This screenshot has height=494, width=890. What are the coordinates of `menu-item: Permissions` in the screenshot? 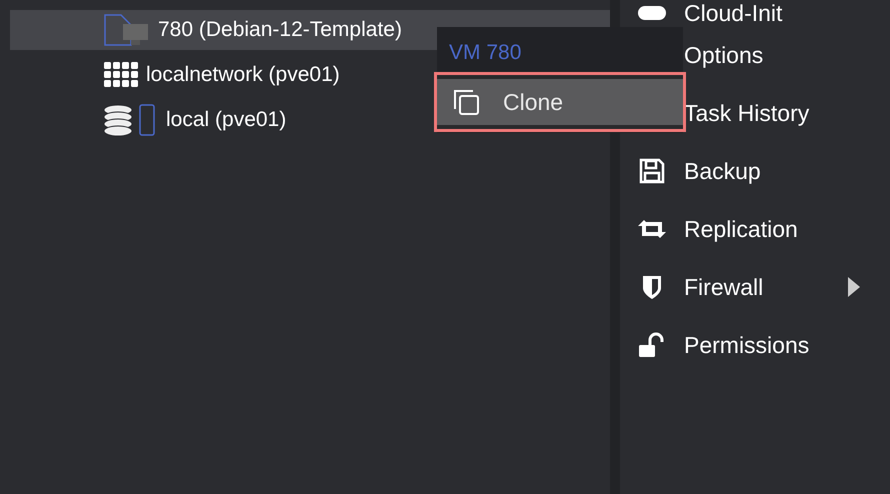 It's located at (755, 345).